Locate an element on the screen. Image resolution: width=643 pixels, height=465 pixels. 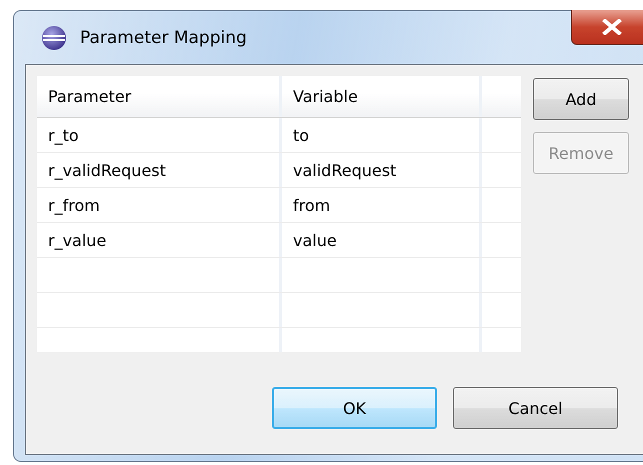
table-cell: r_from is located at coordinates (159, 205).